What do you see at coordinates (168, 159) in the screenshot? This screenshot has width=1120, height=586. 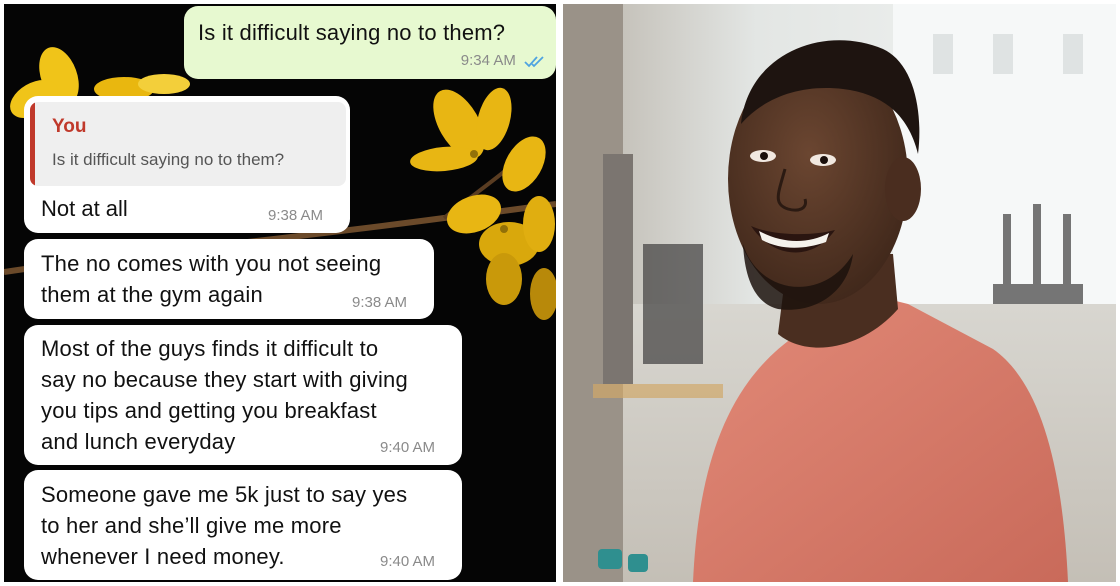 I see `quoted-text: Is it difficult saying no to them?` at bounding box center [168, 159].